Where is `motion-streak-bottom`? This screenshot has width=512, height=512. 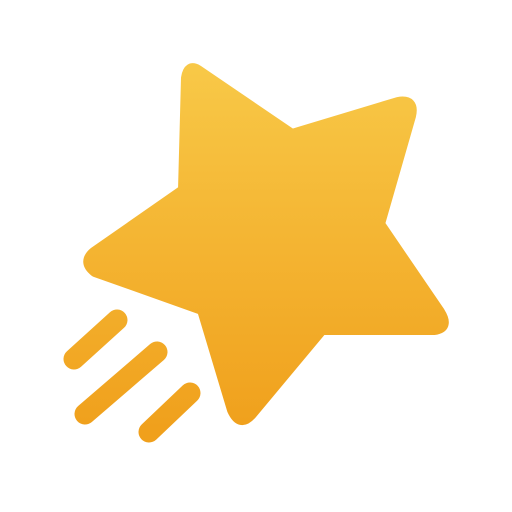 motion-streak-bottom is located at coordinates (169, 412).